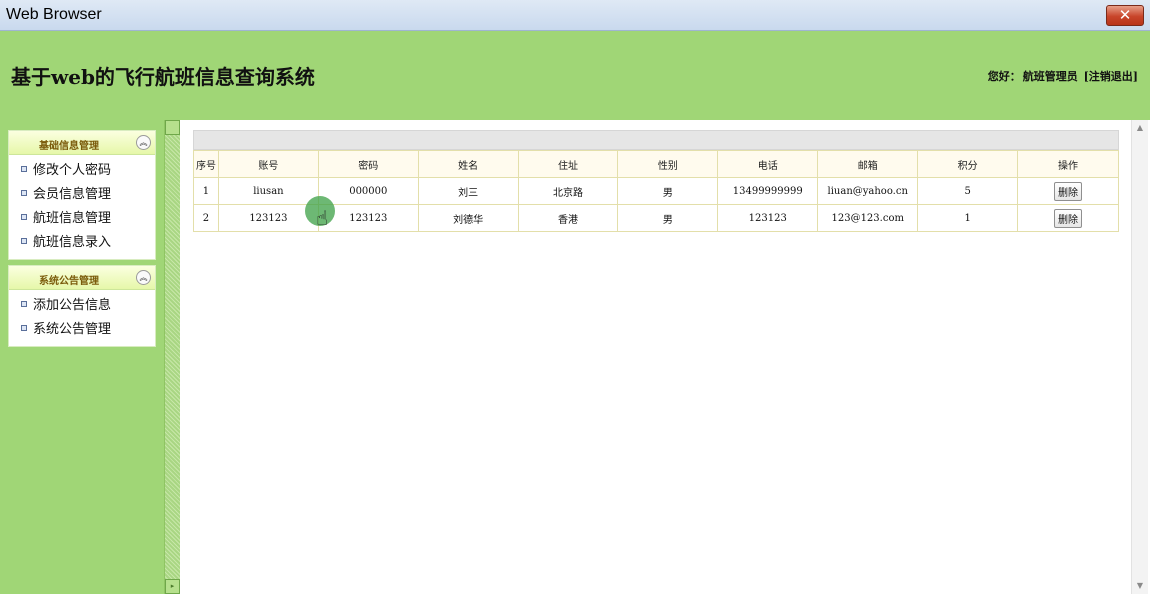 The height and width of the screenshot is (594, 1150). I want to click on sidebar-item-flight-entry: 航班信息录入, so click(82, 243).